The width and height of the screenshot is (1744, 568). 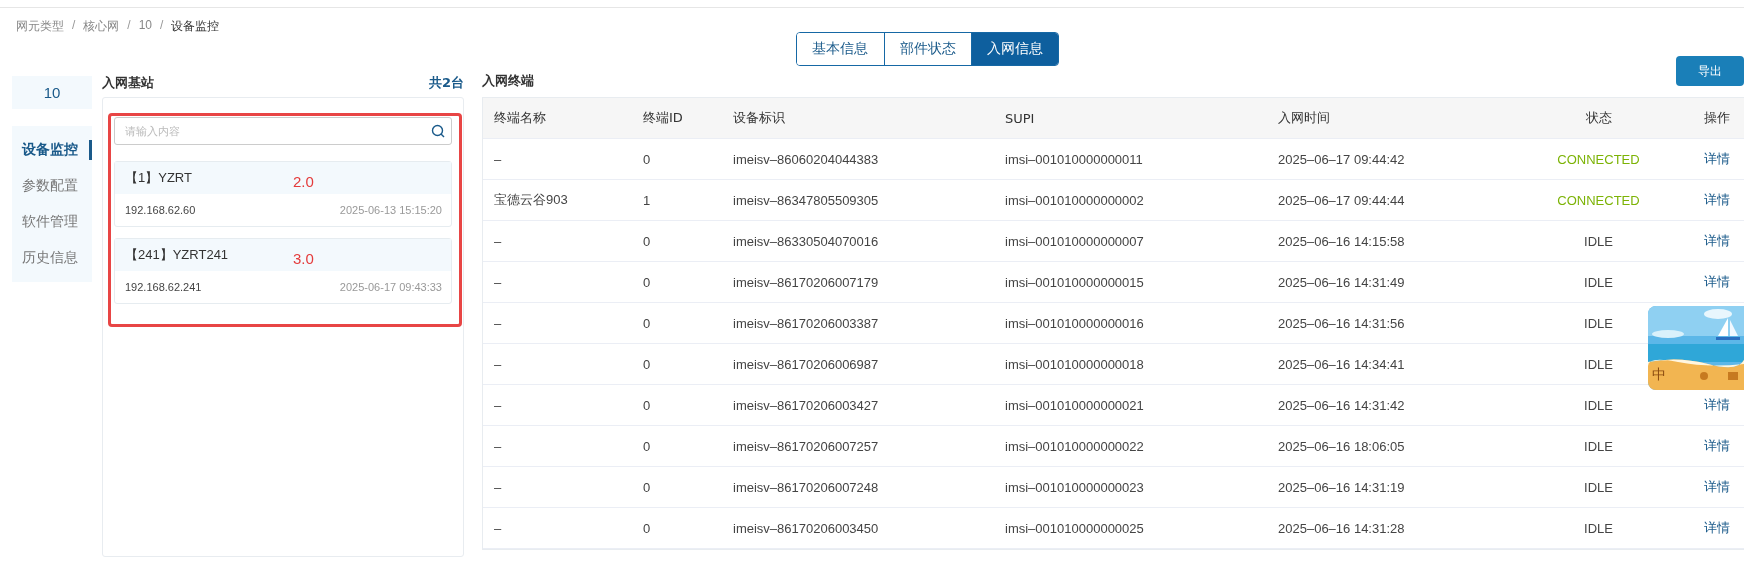 I want to click on nav-item: 设备监控, so click(x=52, y=150).